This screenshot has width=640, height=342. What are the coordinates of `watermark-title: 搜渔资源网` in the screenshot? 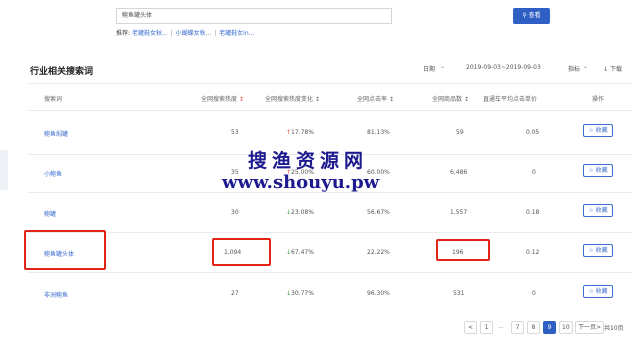 It's located at (308, 161).